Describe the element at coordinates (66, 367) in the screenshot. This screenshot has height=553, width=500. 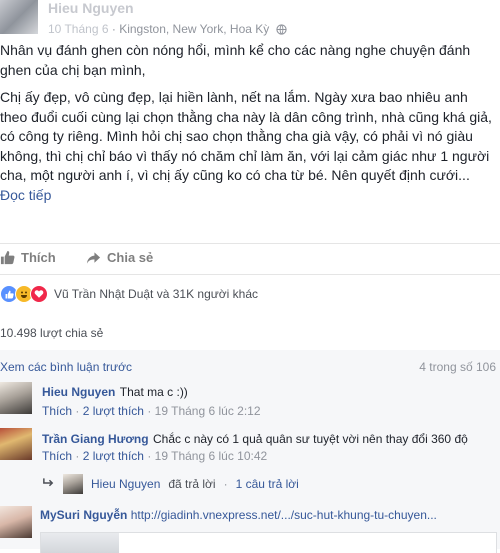
I see `view-previous-comments: Xem các bình luận trước` at that location.